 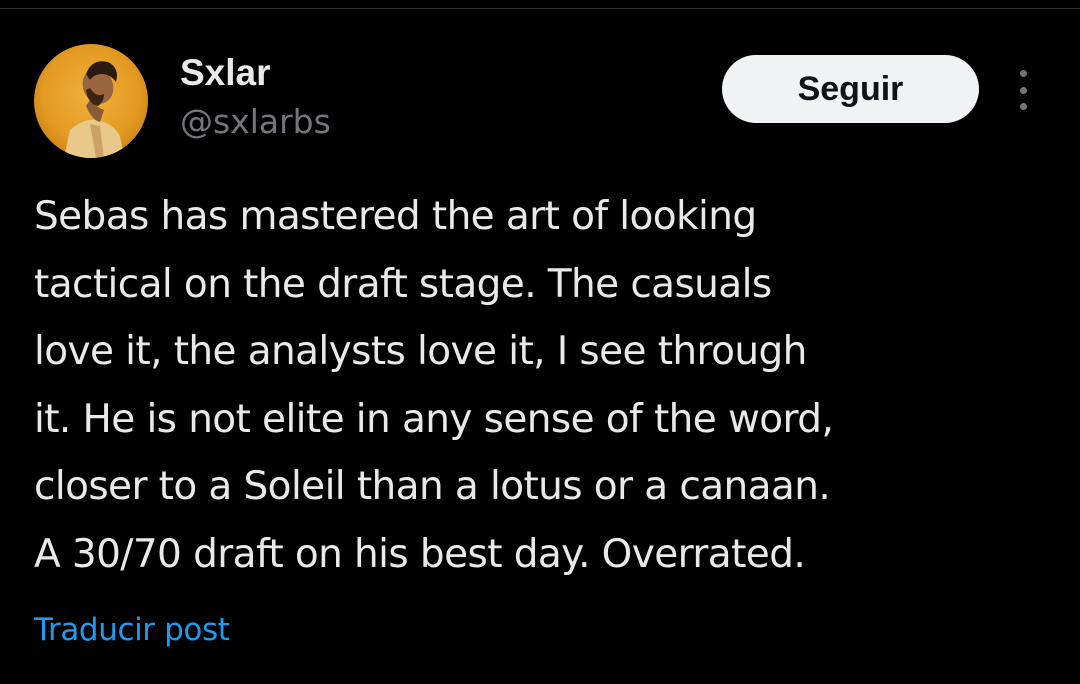 I want to click on top-divider, so click(x=540, y=8).